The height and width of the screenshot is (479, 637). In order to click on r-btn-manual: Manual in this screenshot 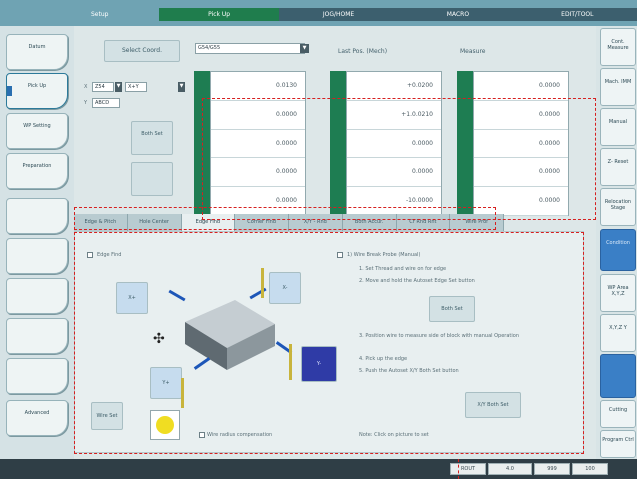, I will do `click(618, 127)`.